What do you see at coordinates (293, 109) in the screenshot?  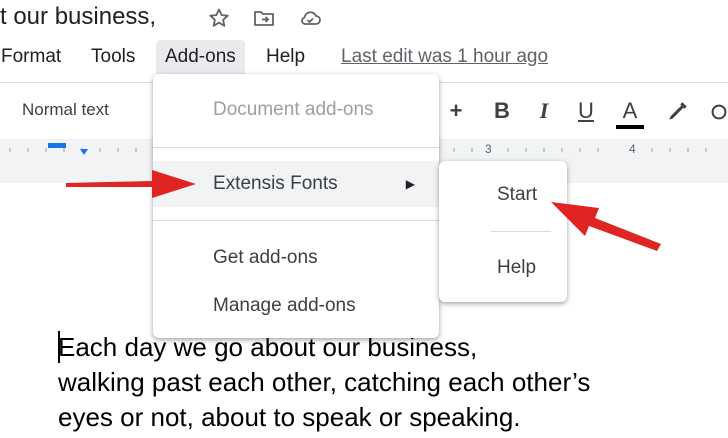 I see `menu-item-document-add-ons: Document add-ons` at bounding box center [293, 109].